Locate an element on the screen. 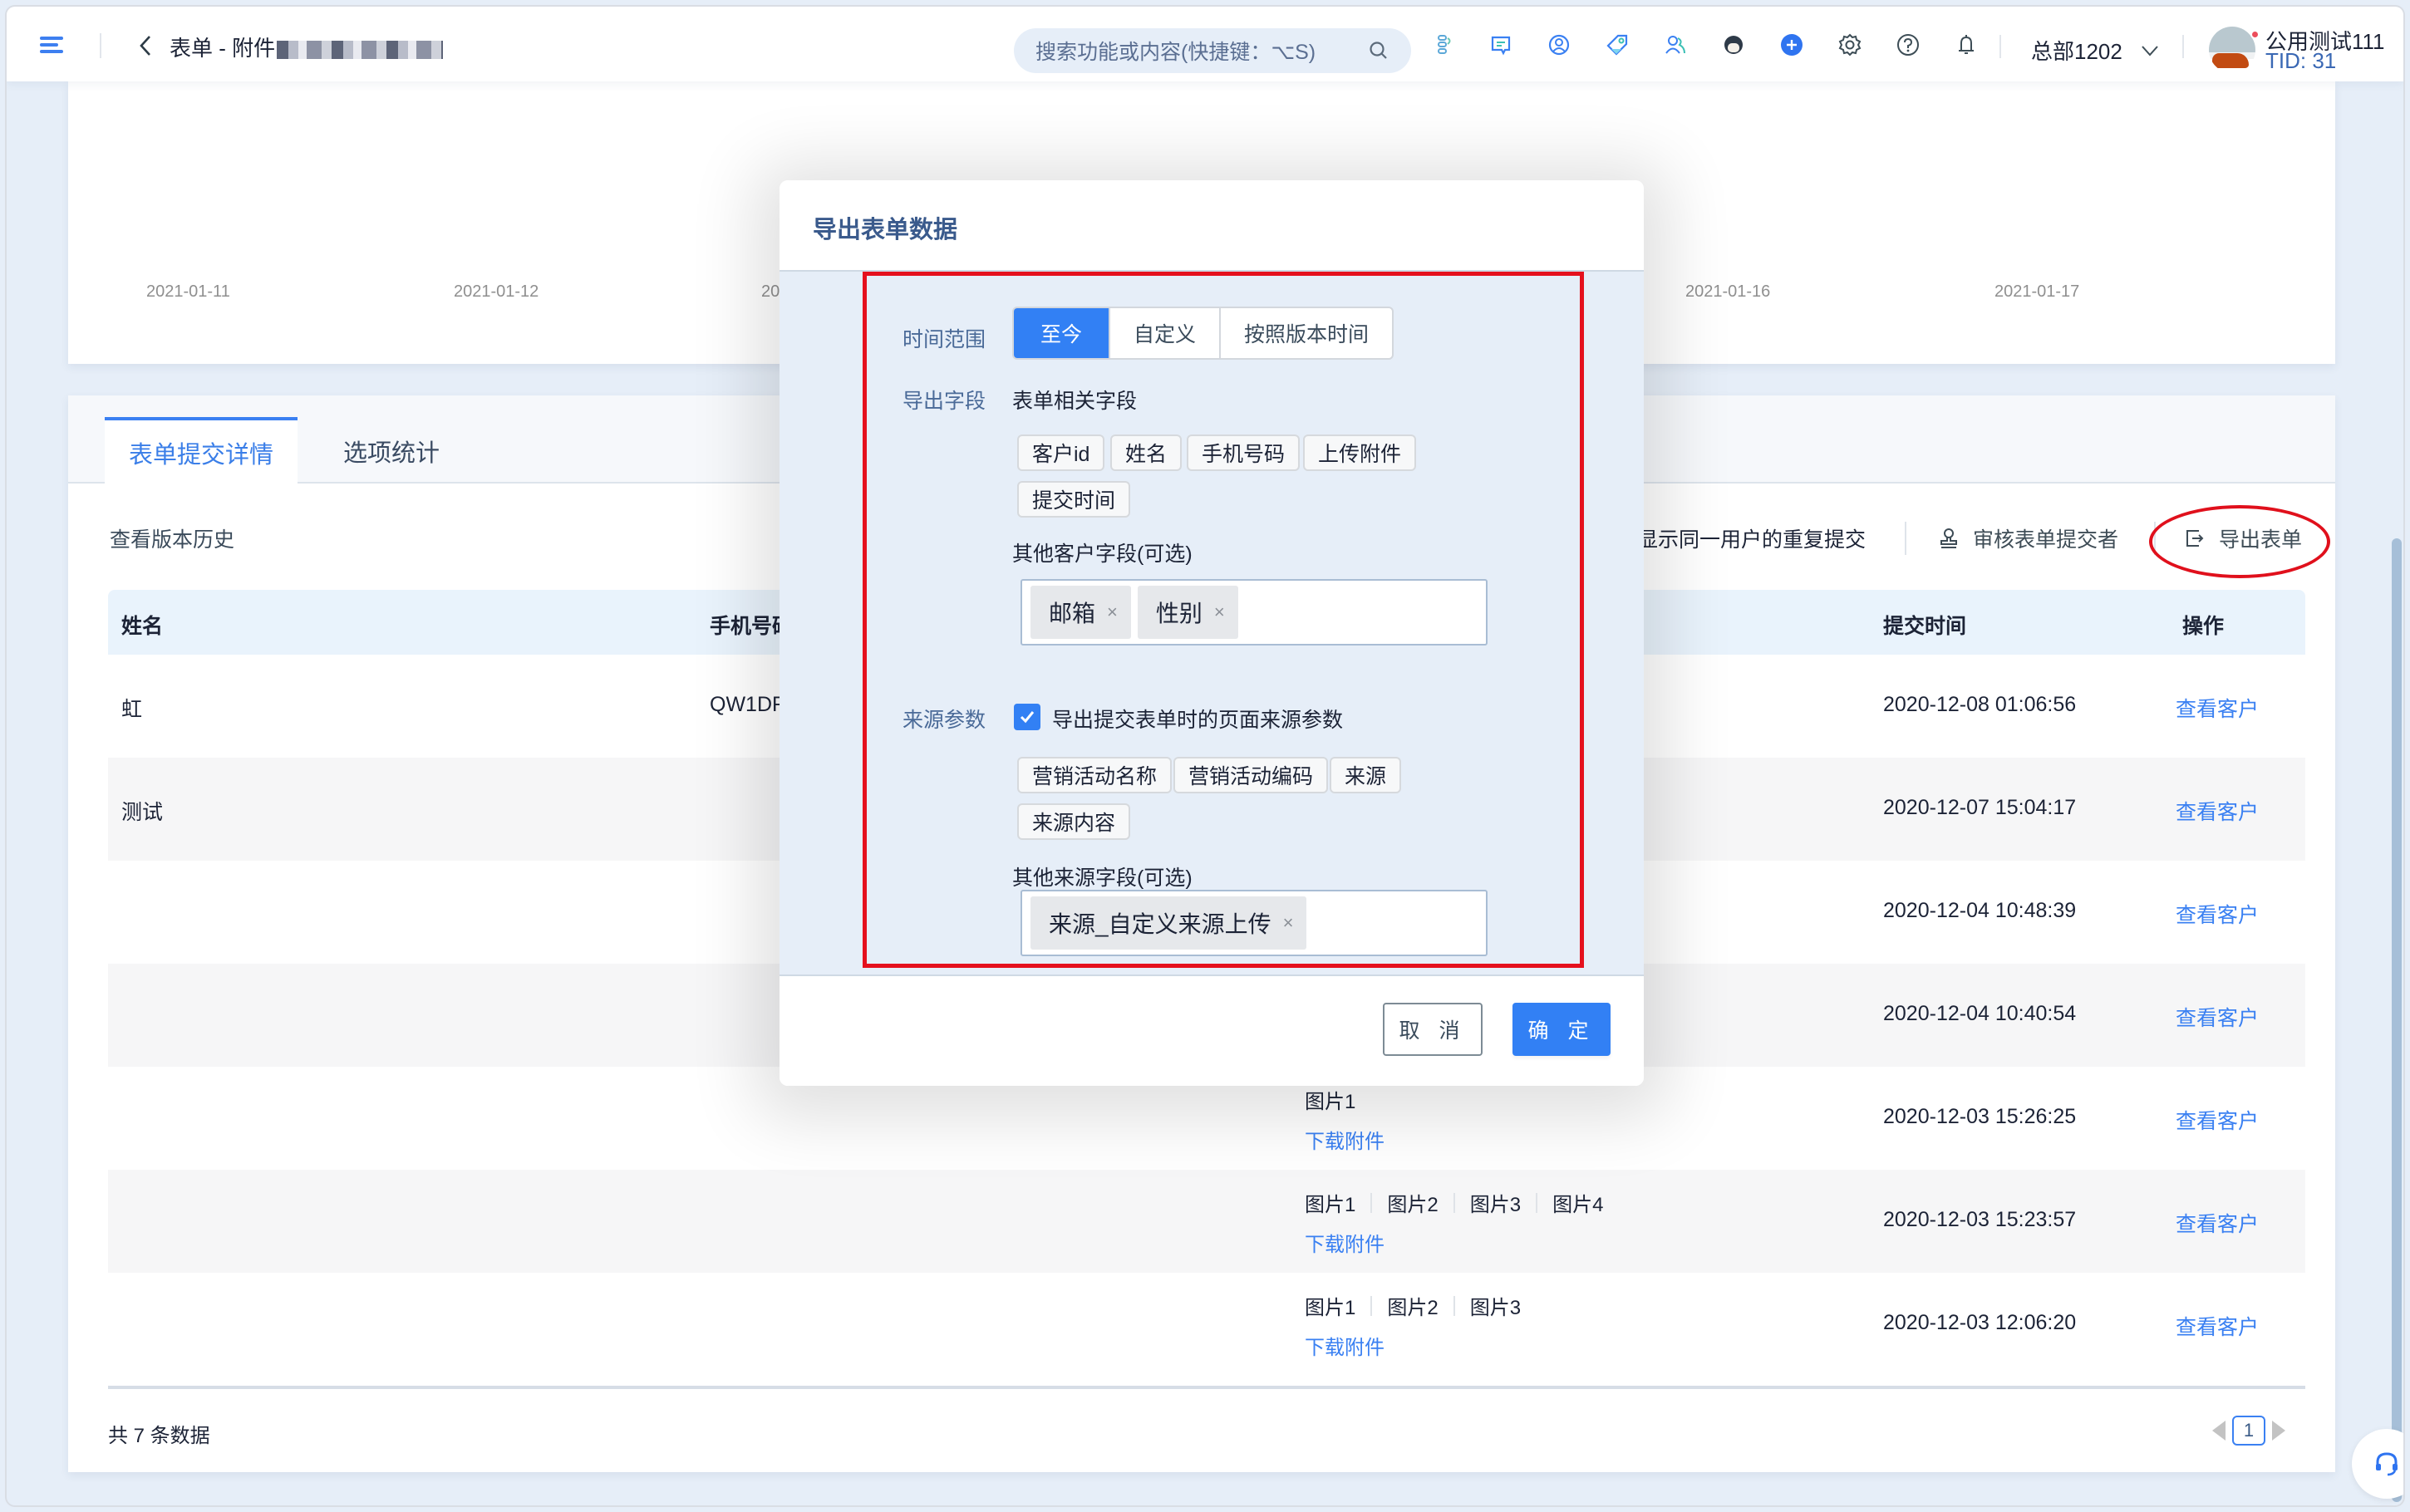  export-icon is located at coordinates (2195, 538).